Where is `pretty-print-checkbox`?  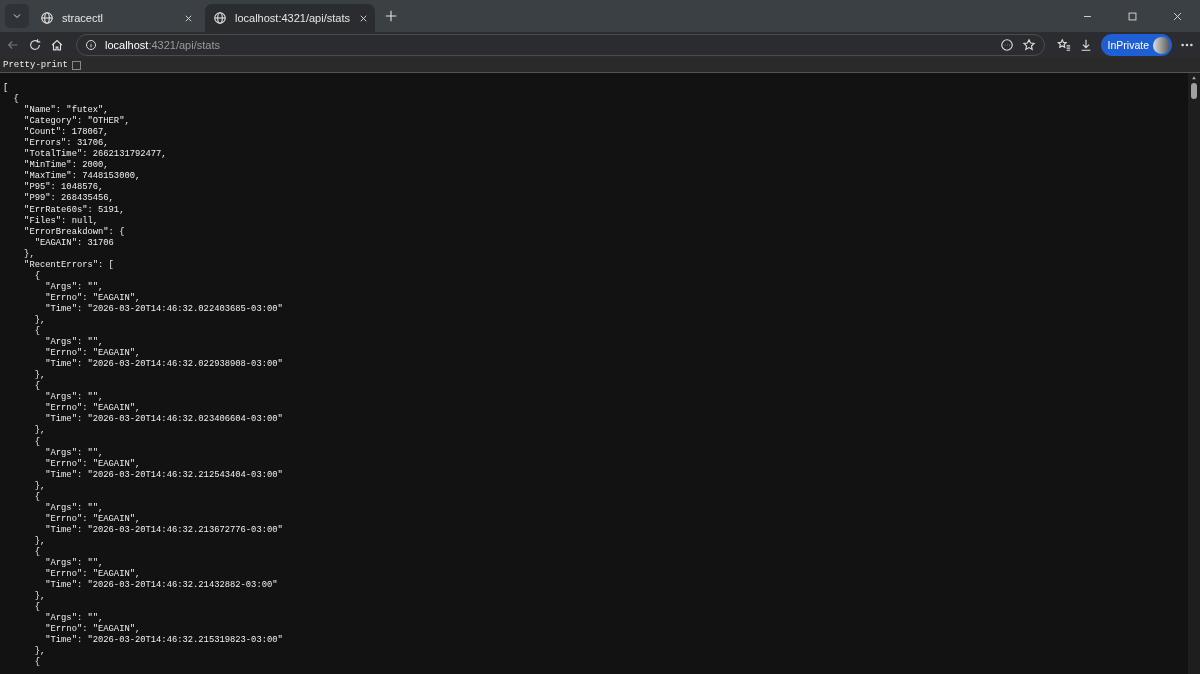 pretty-print-checkbox is located at coordinates (76, 65).